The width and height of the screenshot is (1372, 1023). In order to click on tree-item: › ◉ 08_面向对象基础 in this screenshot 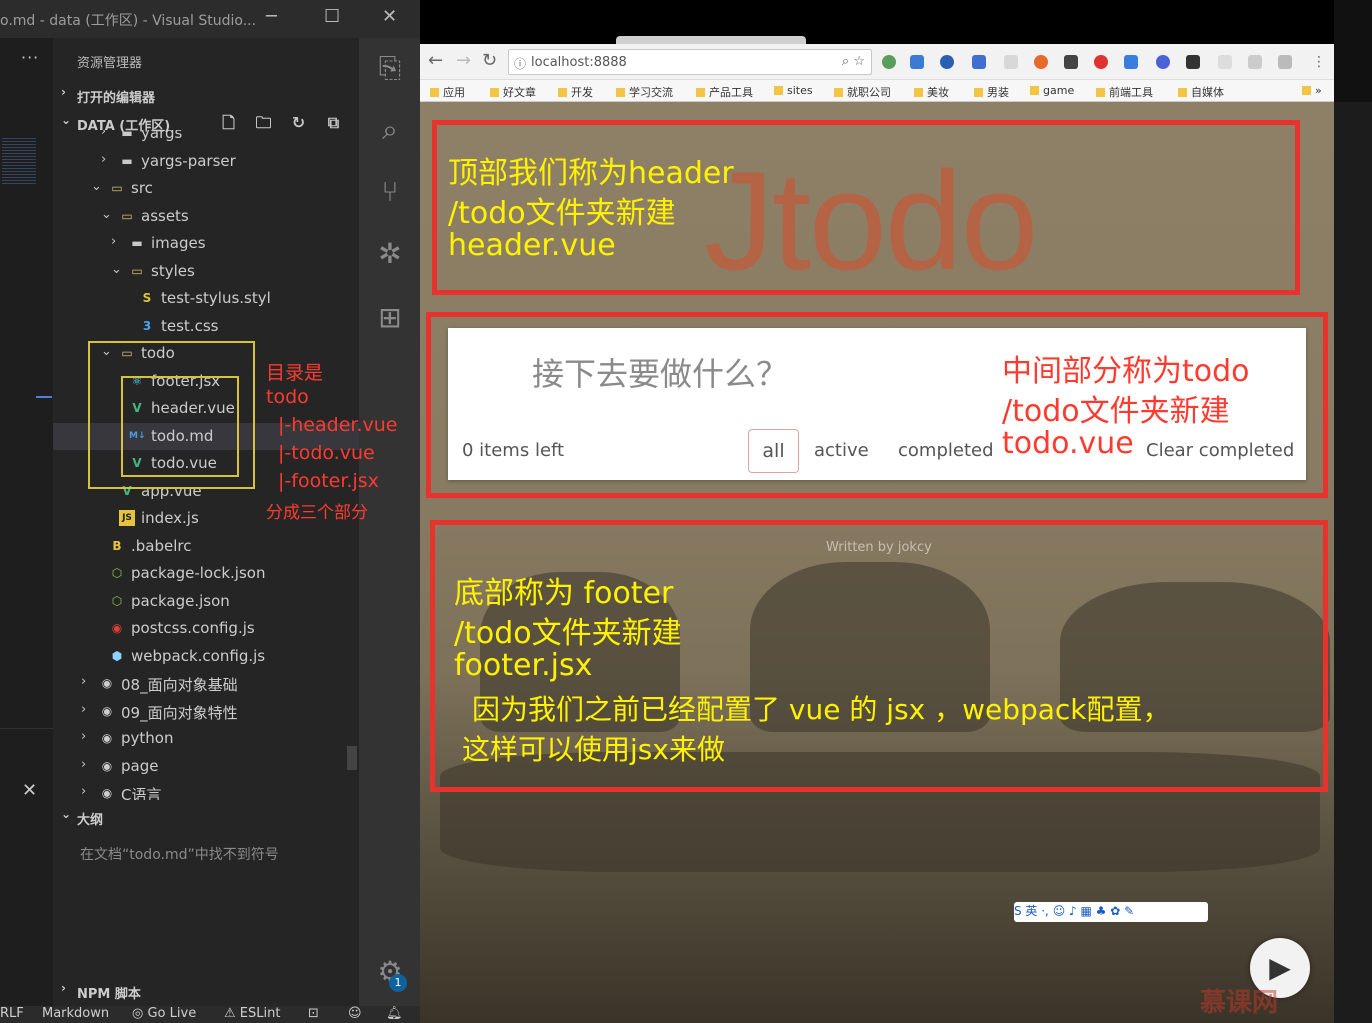, I will do `click(206, 683)`.